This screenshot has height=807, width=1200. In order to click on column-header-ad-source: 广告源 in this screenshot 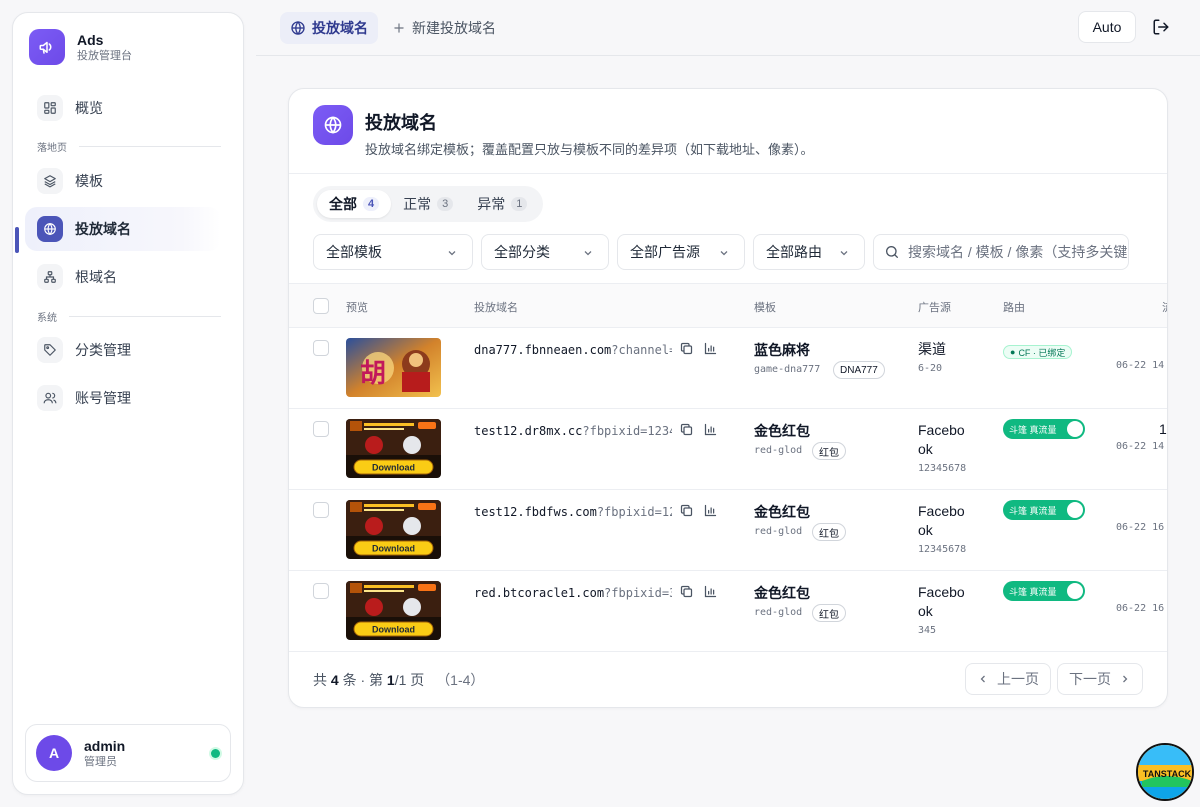, I will do `click(934, 308)`.